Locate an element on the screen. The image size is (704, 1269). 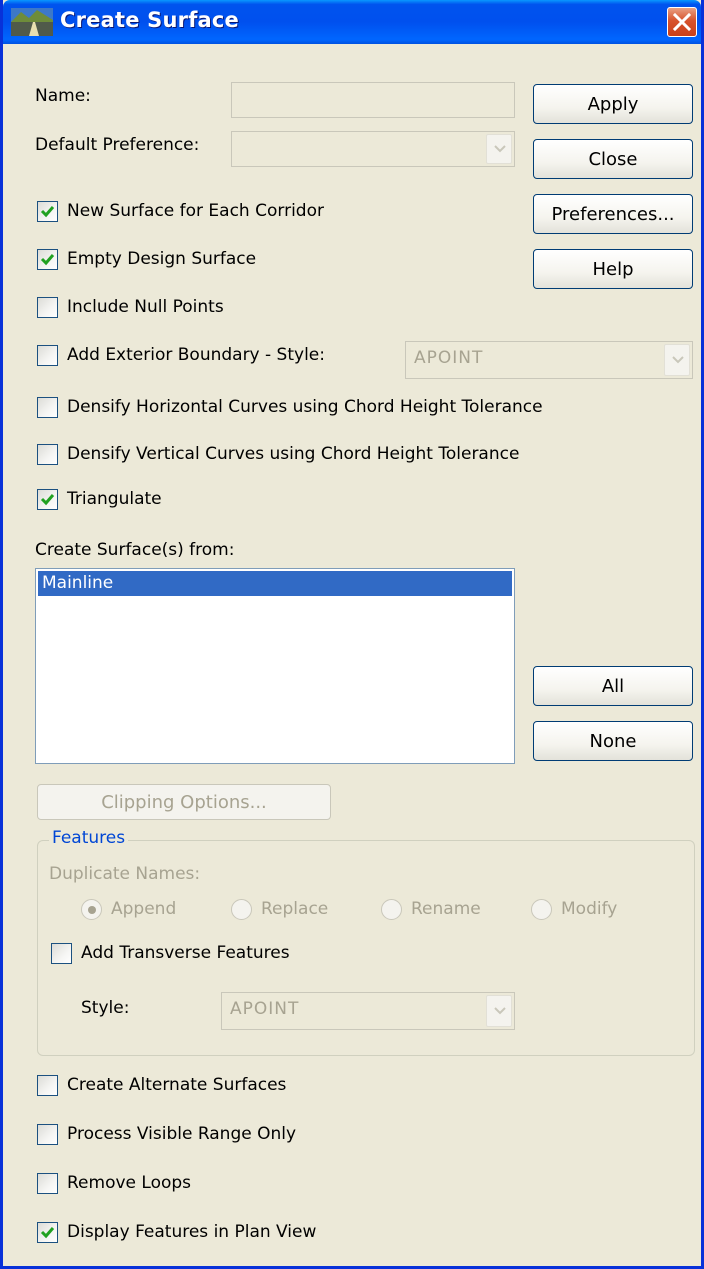
all-button-label: All is located at coordinates (613, 686).